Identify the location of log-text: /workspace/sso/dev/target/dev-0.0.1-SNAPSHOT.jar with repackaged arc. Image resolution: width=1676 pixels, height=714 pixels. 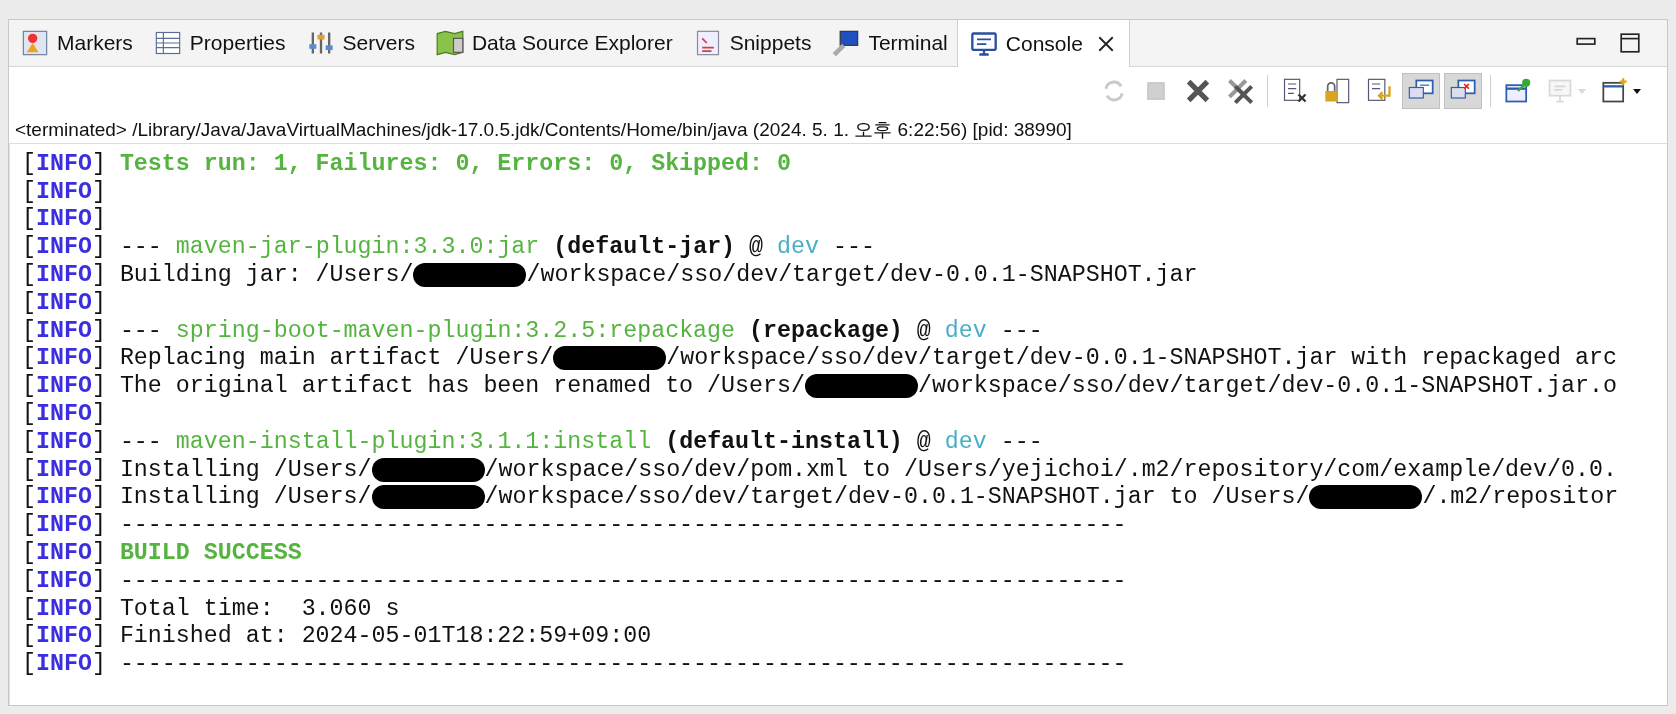
(1141, 358).